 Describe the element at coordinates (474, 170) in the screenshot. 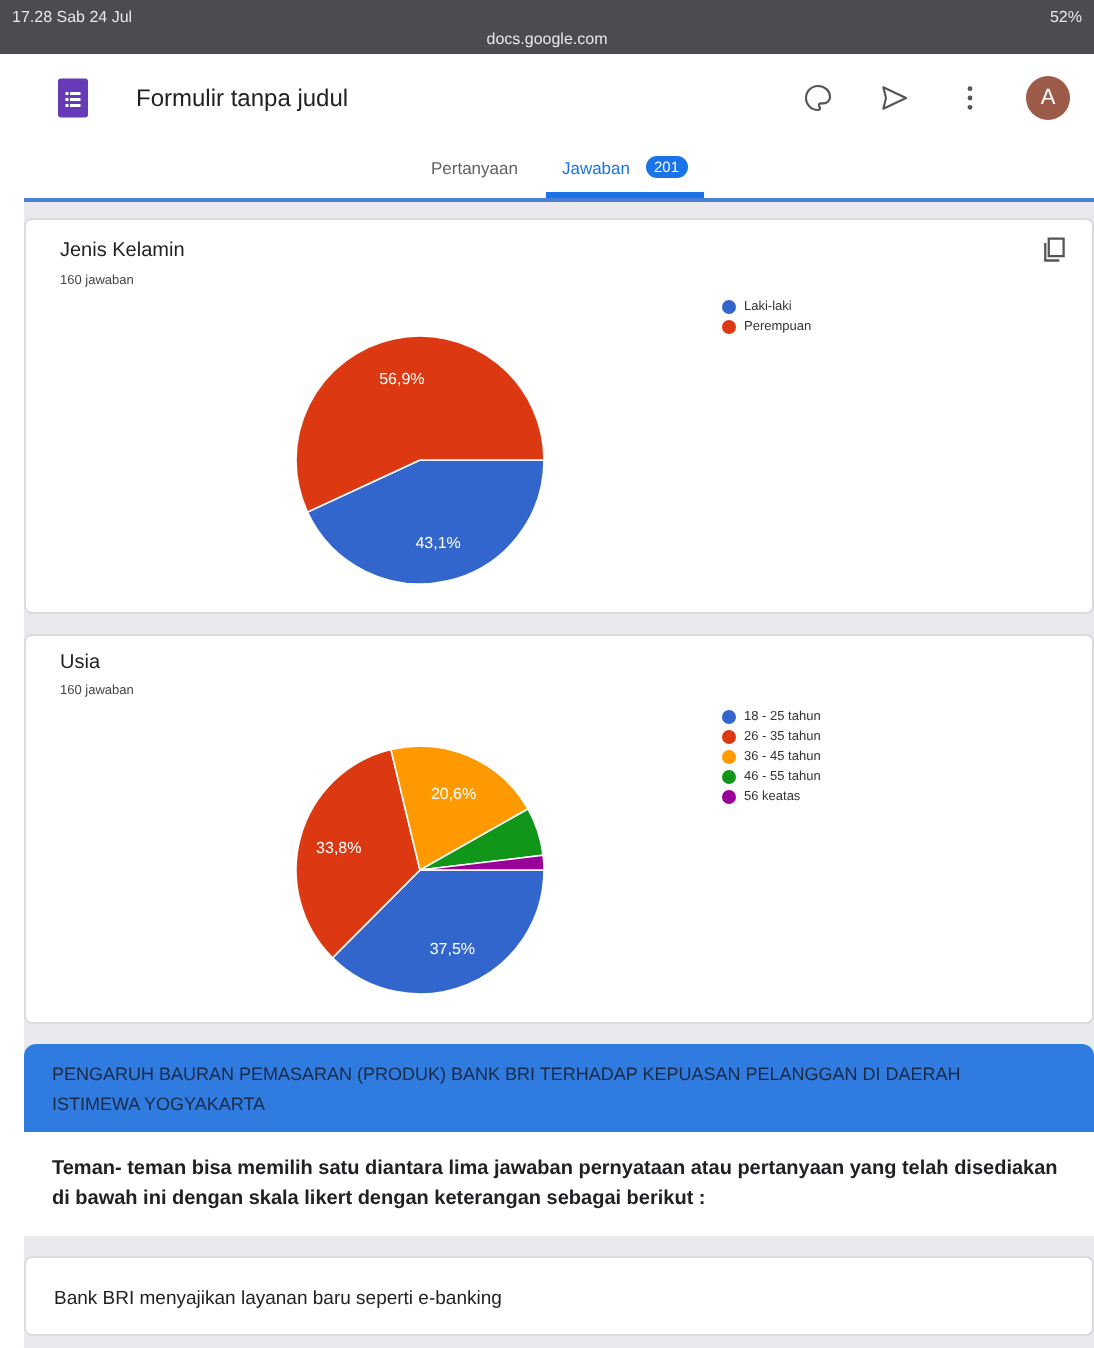

I see `tab: Pertanyaan` at that location.